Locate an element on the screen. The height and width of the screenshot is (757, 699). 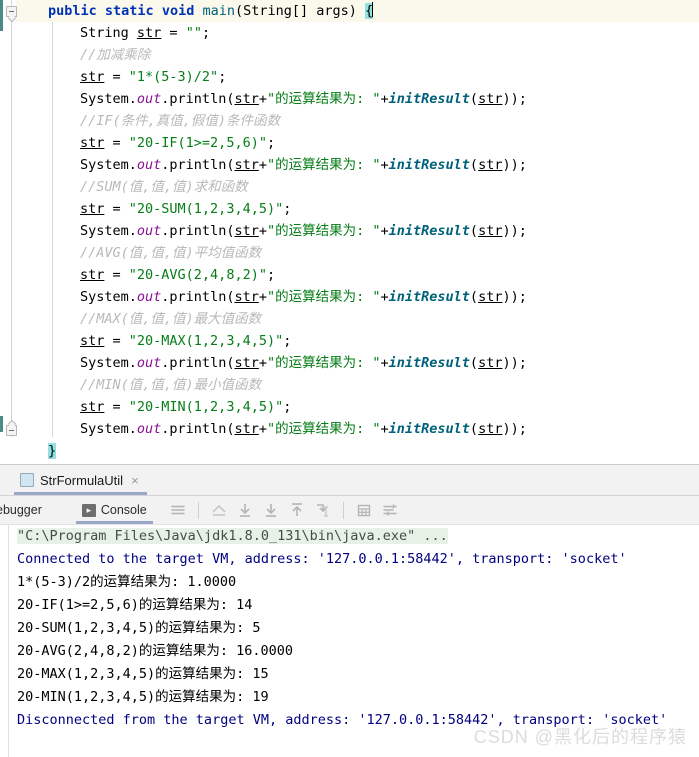
code-line: //AVG(值,值,值)平均值函数 is located at coordinates (349, 253).